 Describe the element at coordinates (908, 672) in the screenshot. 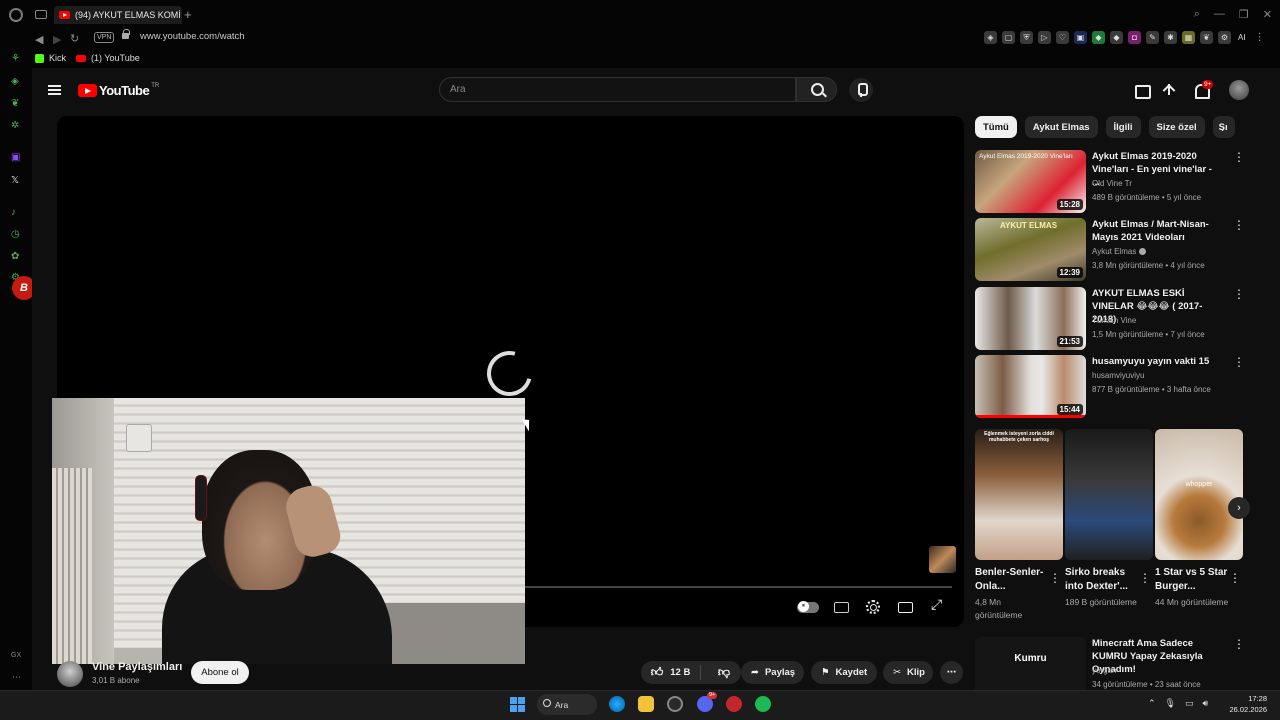

I see `clip-button: ✂ Klip` at that location.